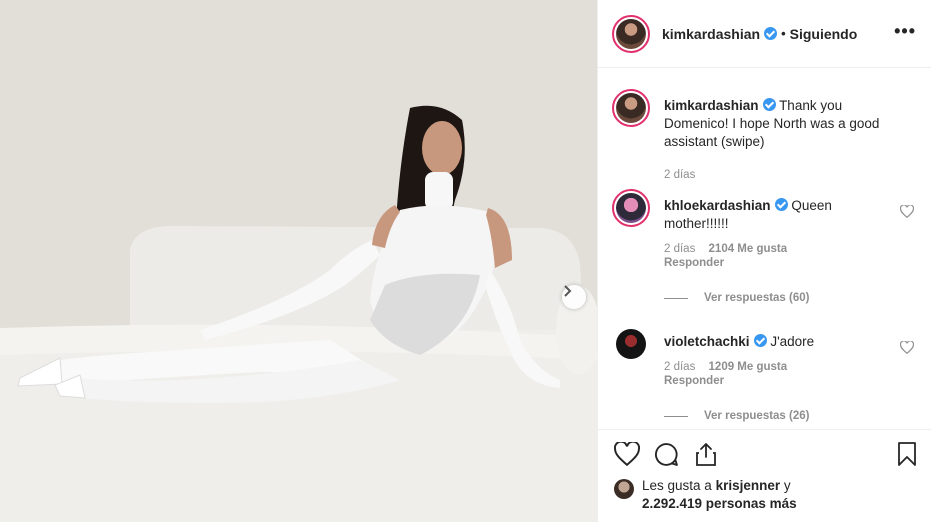  Describe the element at coordinates (706, 454) in the screenshot. I see `share-icon` at that location.